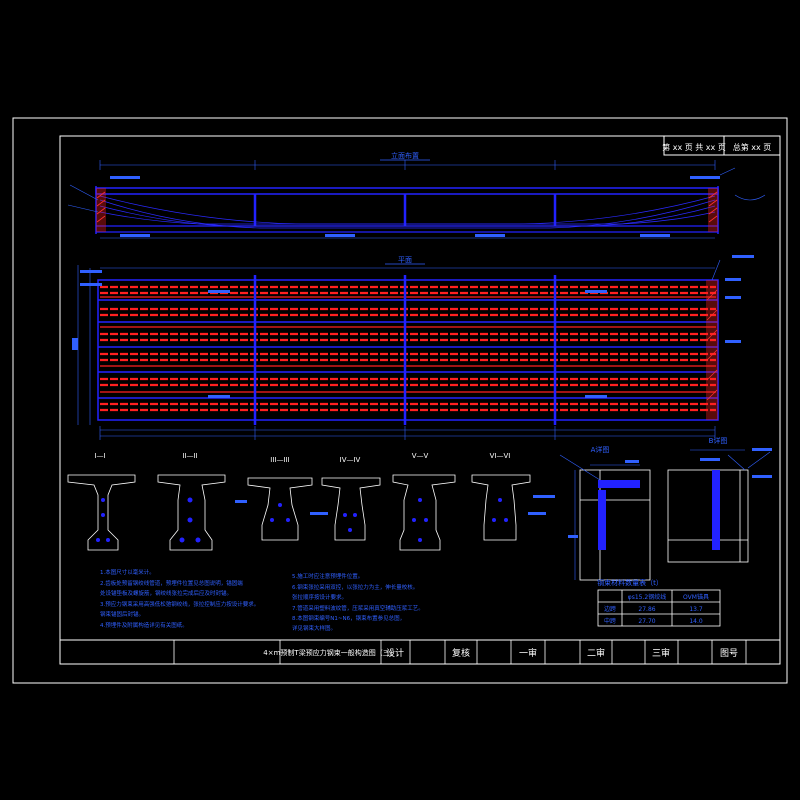 The height and width of the screenshot is (800, 800). I want to click on detail-views: A详图 B详图, so click(652, 508).